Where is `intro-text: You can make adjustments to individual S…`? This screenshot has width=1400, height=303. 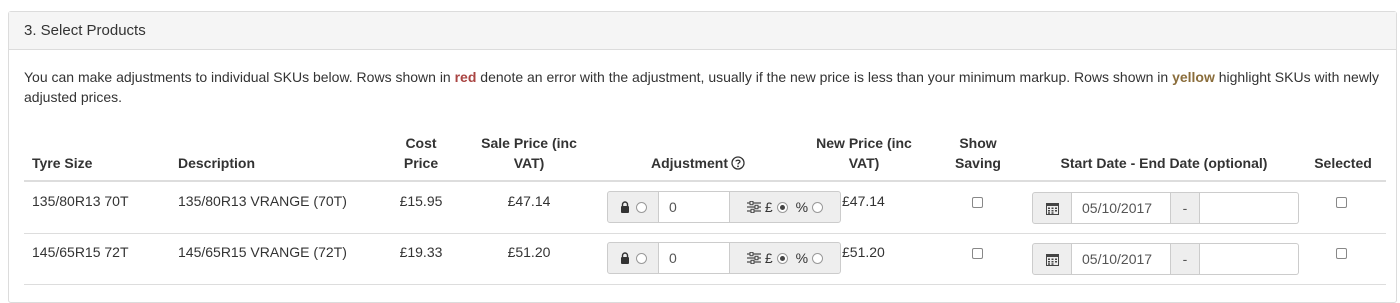
intro-text: You can make adjustments to individual S… is located at coordinates (704, 87).